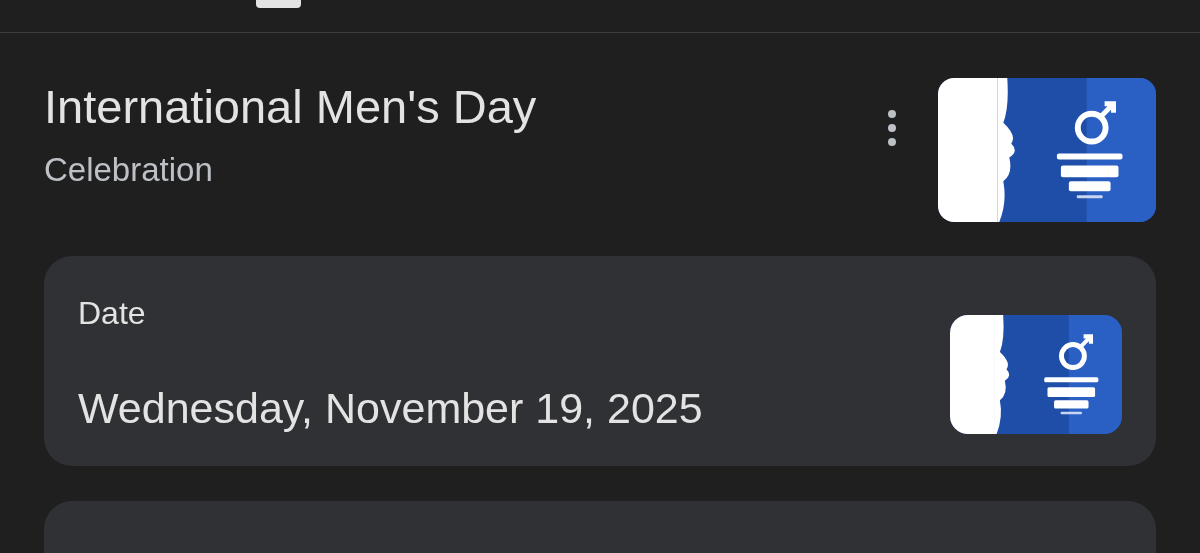 The width and height of the screenshot is (1200, 553). Describe the element at coordinates (112, 313) in the screenshot. I see `date-label: Date` at that location.